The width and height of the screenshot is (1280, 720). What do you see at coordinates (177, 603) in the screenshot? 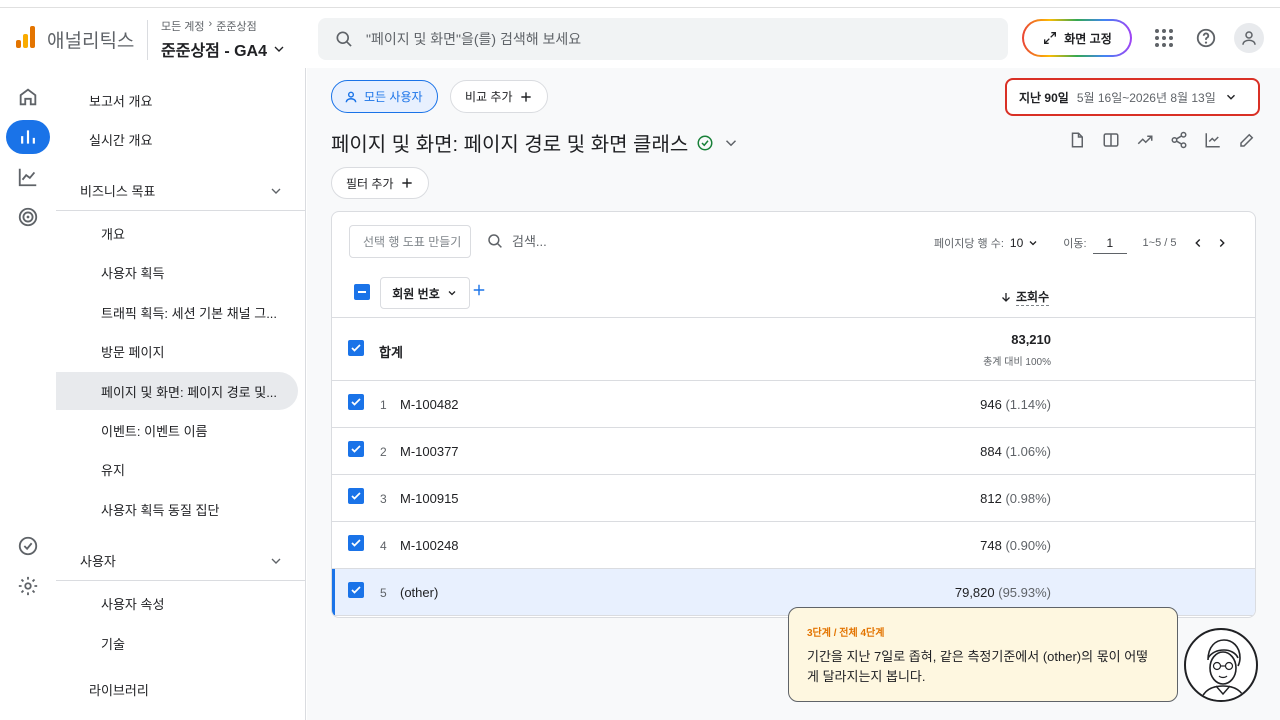
I see `nav-item-user-attributes: 사용자 속성` at bounding box center [177, 603].